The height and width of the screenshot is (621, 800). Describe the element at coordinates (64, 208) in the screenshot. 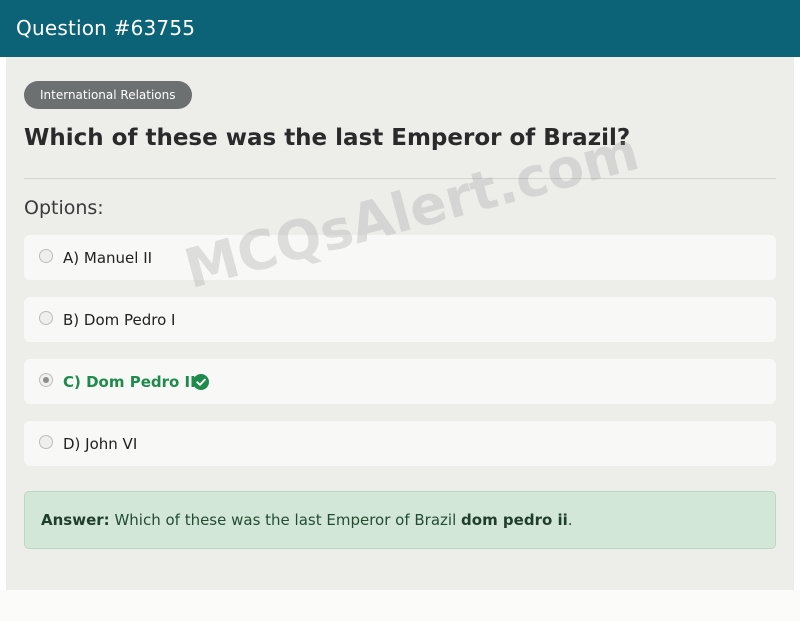

I see `options-label: Options:` at that location.